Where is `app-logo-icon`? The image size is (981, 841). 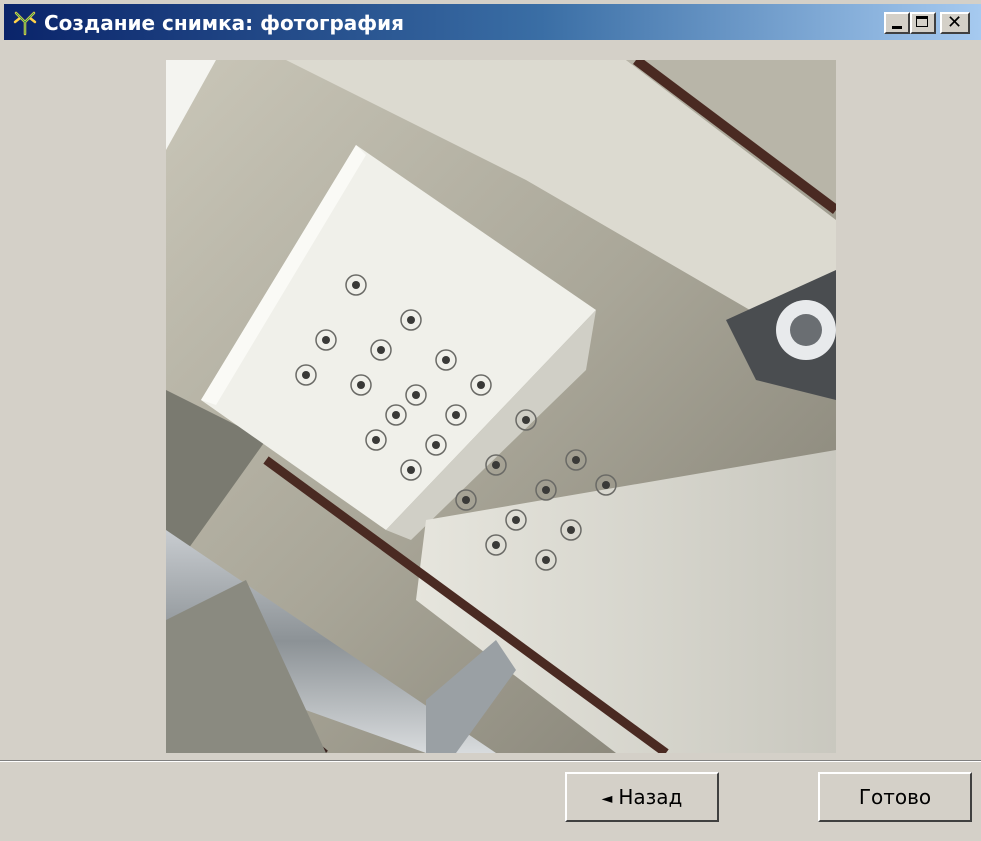
app-logo-icon is located at coordinates (25, 23).